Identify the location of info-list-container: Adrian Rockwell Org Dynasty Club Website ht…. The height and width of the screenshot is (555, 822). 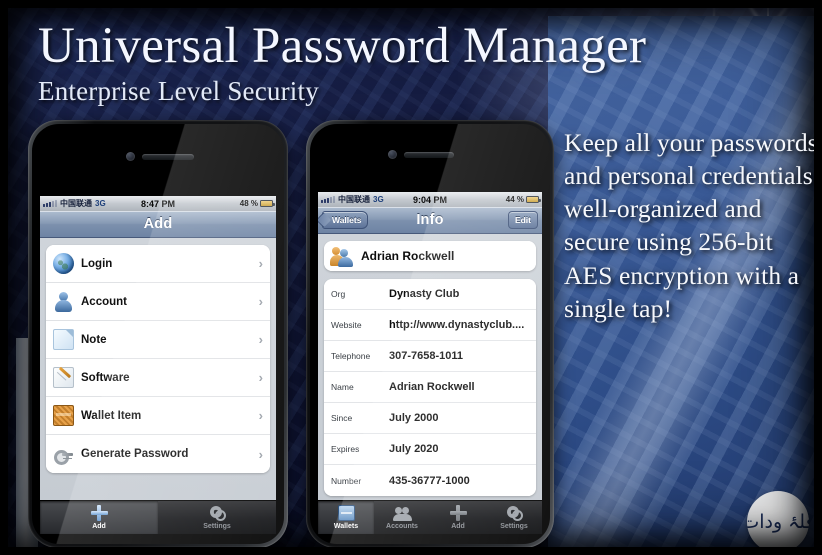
(430, 367).